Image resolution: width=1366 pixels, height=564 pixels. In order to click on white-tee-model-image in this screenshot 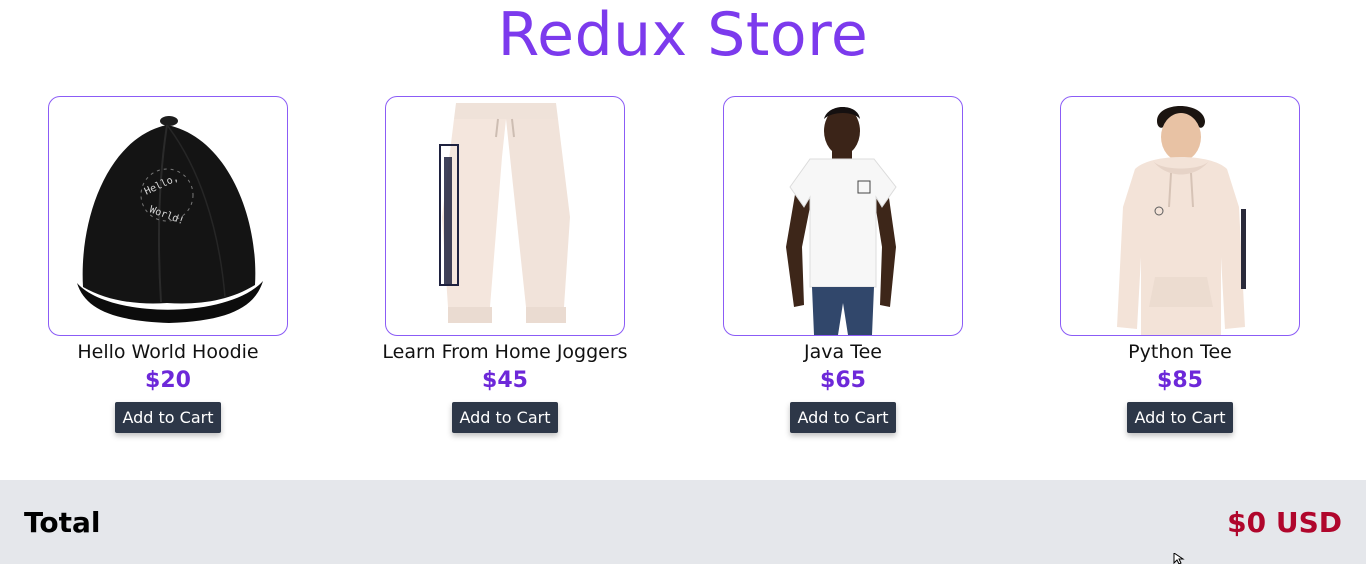, I will do `click(841, 221)`.